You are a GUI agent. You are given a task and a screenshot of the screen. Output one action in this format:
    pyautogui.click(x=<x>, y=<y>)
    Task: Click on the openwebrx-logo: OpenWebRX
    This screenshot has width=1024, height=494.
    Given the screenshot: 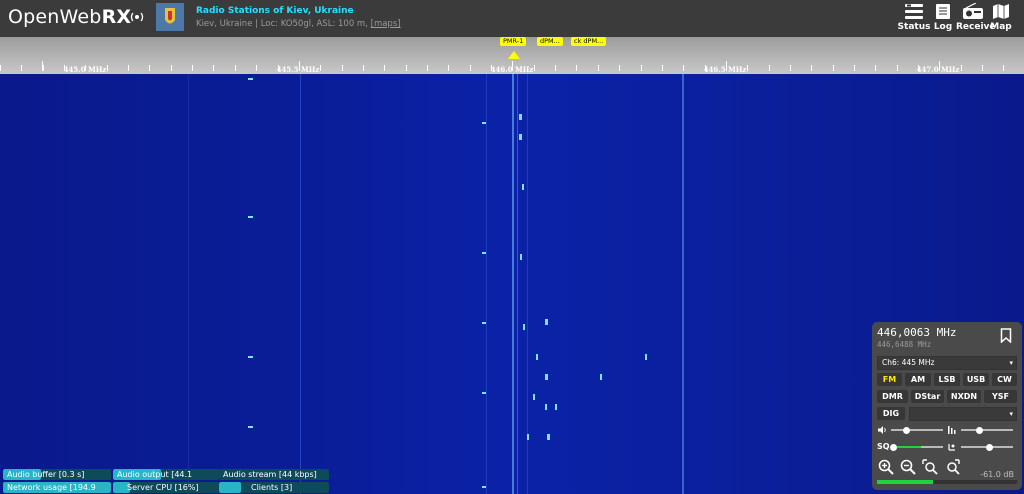 What is the action you would take?
    pyautogui.click(x=69, y=17)
    